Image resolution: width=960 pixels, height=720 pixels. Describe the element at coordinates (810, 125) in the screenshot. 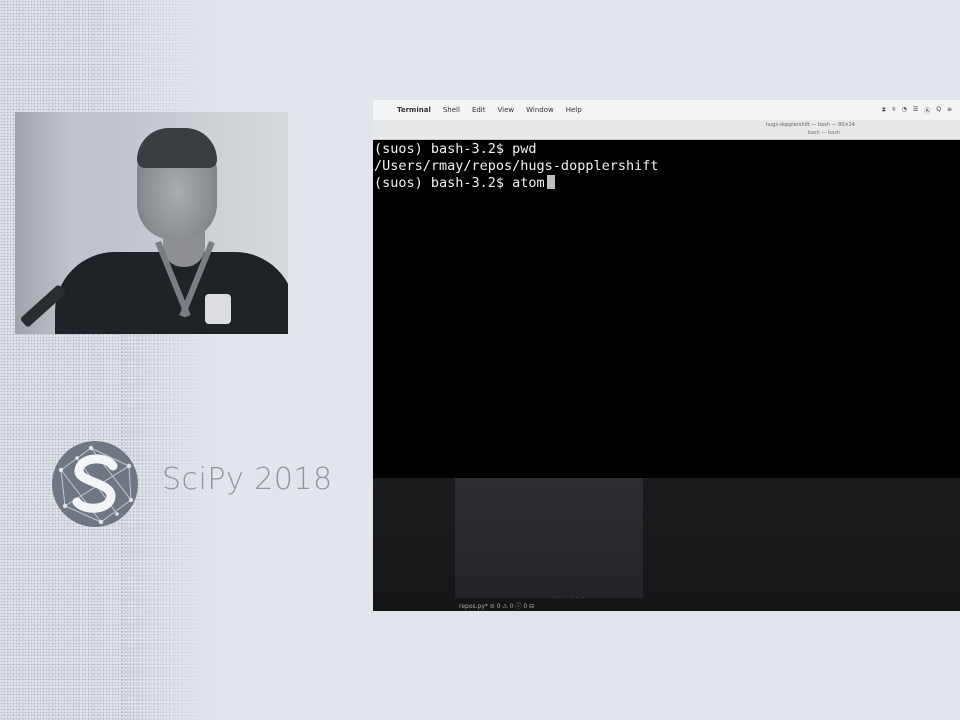

I see `window-title: hugs-dopplershift — bash — 80×24` at that location.